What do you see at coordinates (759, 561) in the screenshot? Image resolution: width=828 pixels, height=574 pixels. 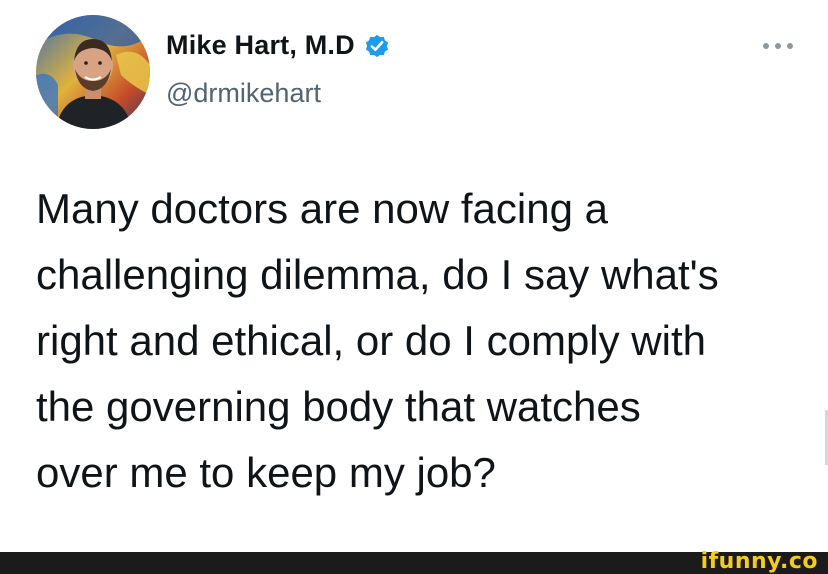 I see `ifunny-watermark-logo: ifunny.co` at bounding box center [759, 561].